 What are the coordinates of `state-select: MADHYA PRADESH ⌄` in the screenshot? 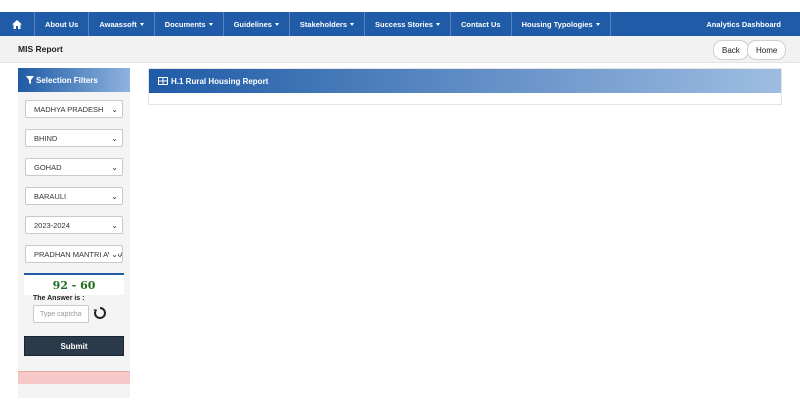 It's located at (74, 109).